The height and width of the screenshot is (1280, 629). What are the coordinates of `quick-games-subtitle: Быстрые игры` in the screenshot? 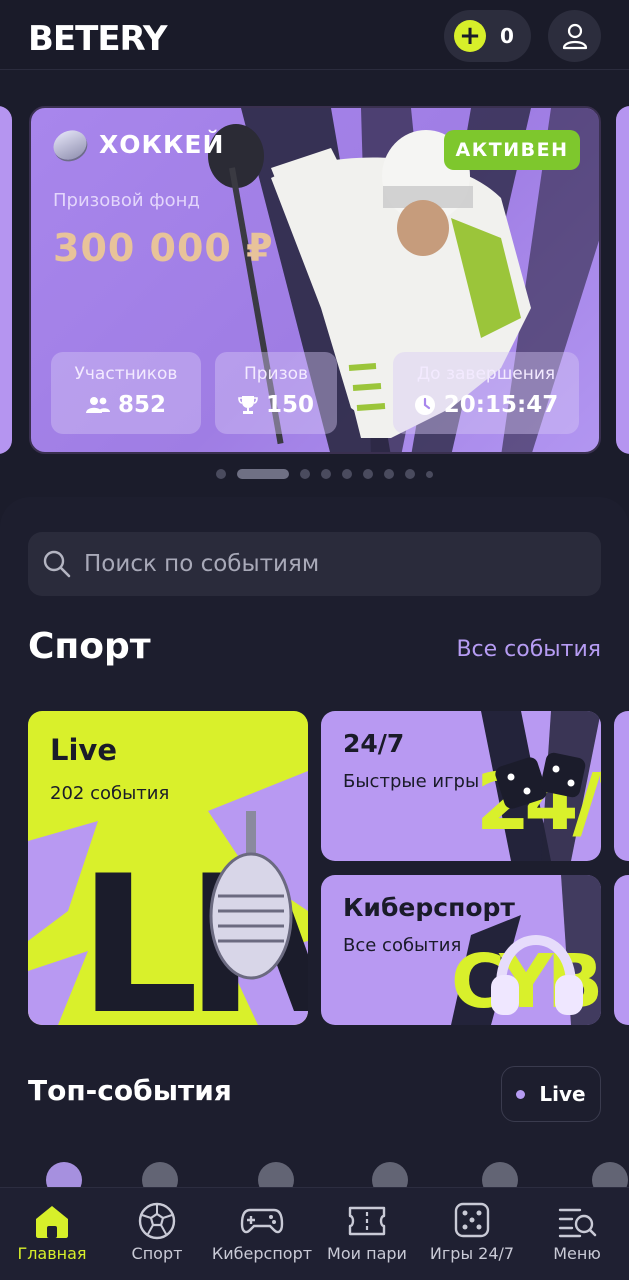 It's located at (411, 781).